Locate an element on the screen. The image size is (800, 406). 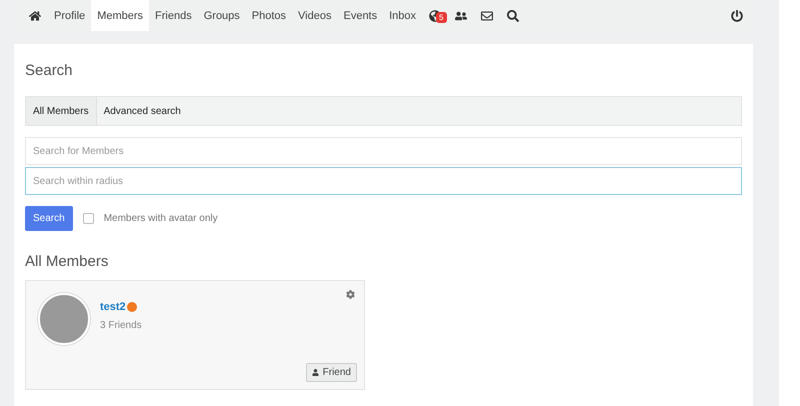
members-heading: All Members is located at coordinates (67, 261).